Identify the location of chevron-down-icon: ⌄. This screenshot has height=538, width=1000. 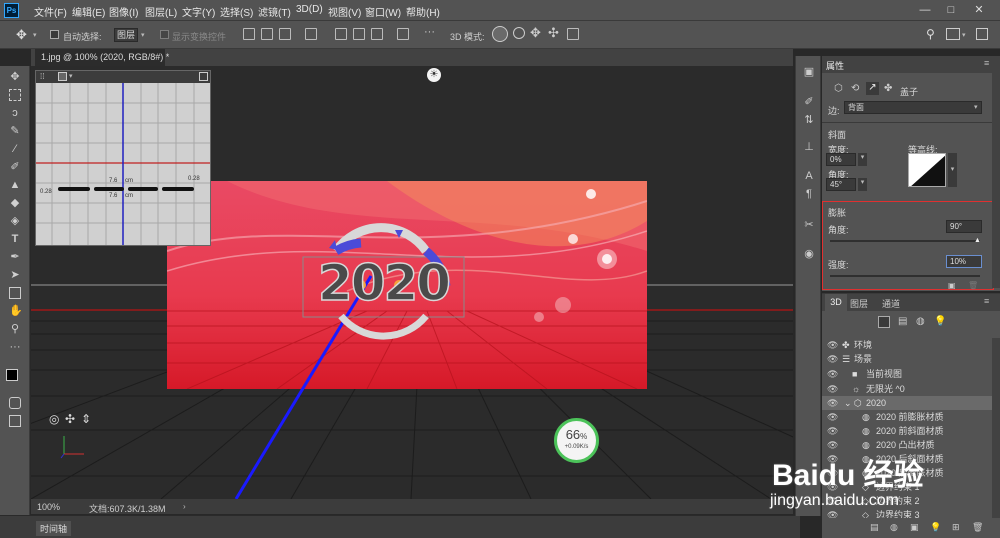
(848, 403).